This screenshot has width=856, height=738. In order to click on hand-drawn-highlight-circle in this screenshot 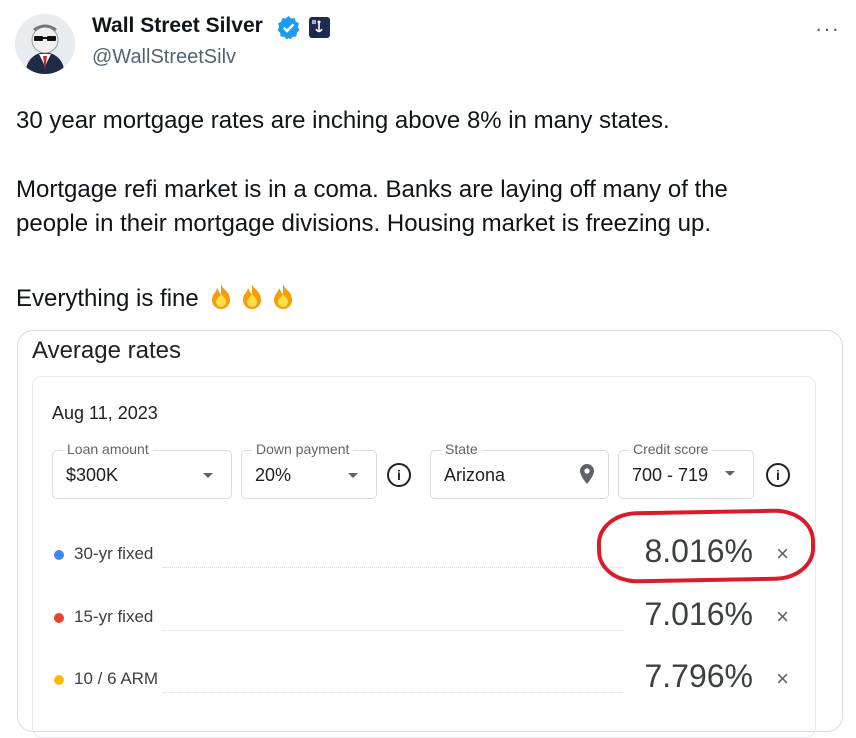, I will do `click(706, 546)`.